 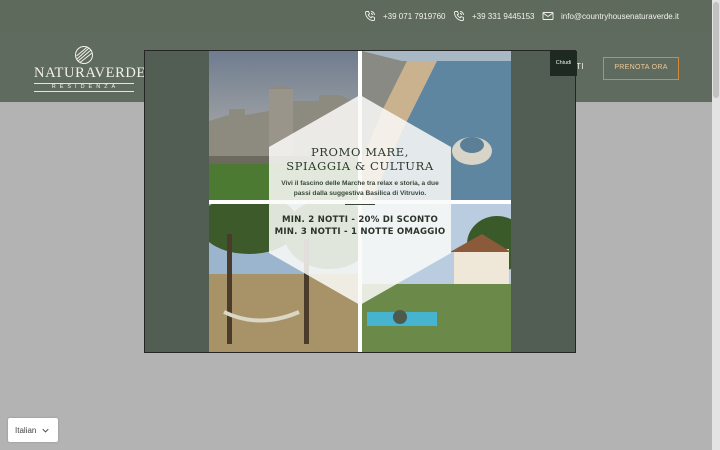 I want to click on promo-offer-line-1: MIN. 2 NOTTI - 20% DI SCONTO, so click(x=360, y=220).